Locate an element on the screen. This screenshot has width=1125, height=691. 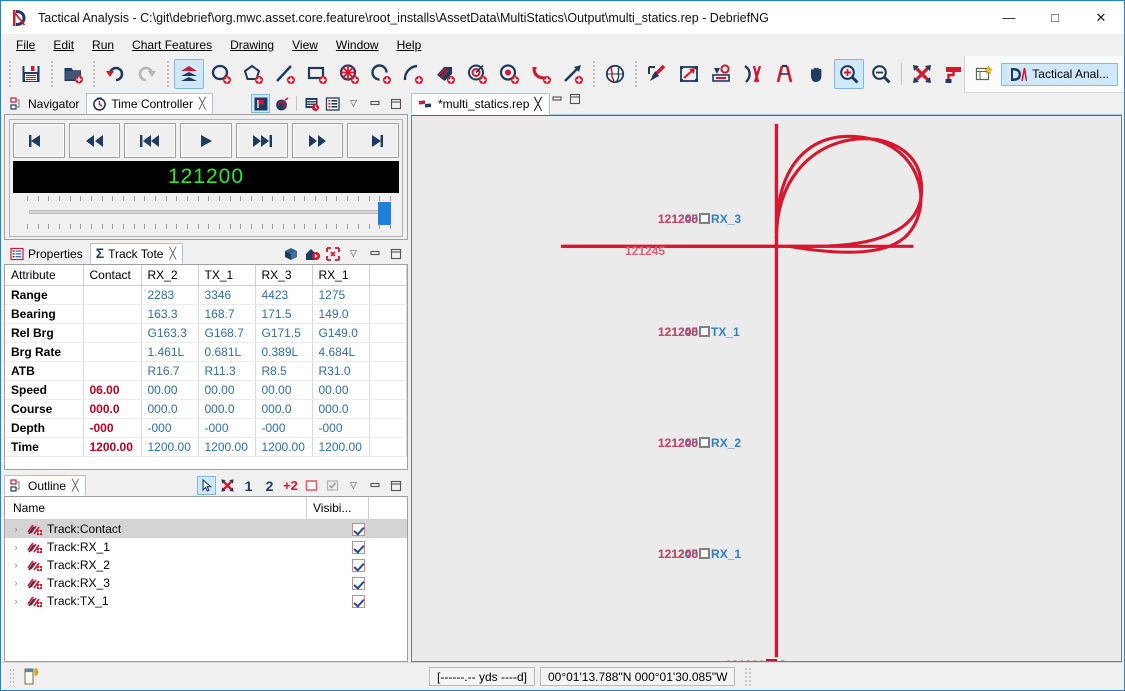
table-row: Rel Brg G163.3 G168.7 G171.5 G149.0 is located at coordinates (206, 333).